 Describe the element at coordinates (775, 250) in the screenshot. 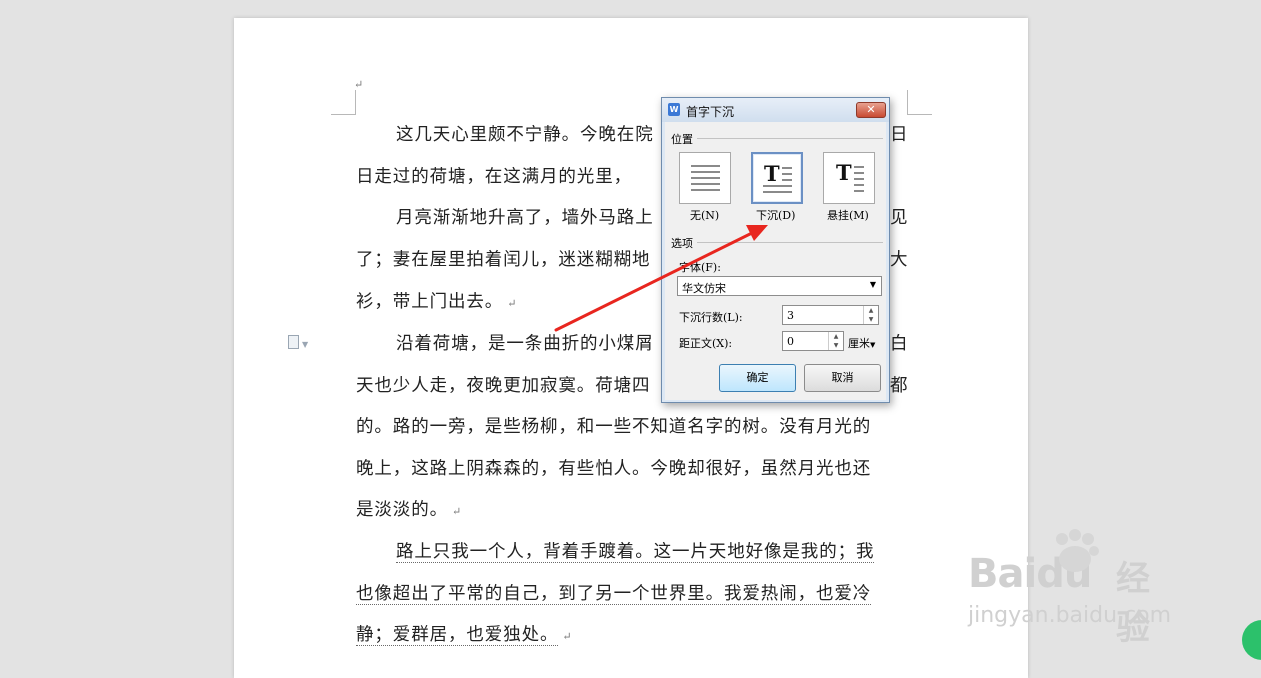

I see `drop-cap-dialog: W 首字下沉 ✕` at that location.